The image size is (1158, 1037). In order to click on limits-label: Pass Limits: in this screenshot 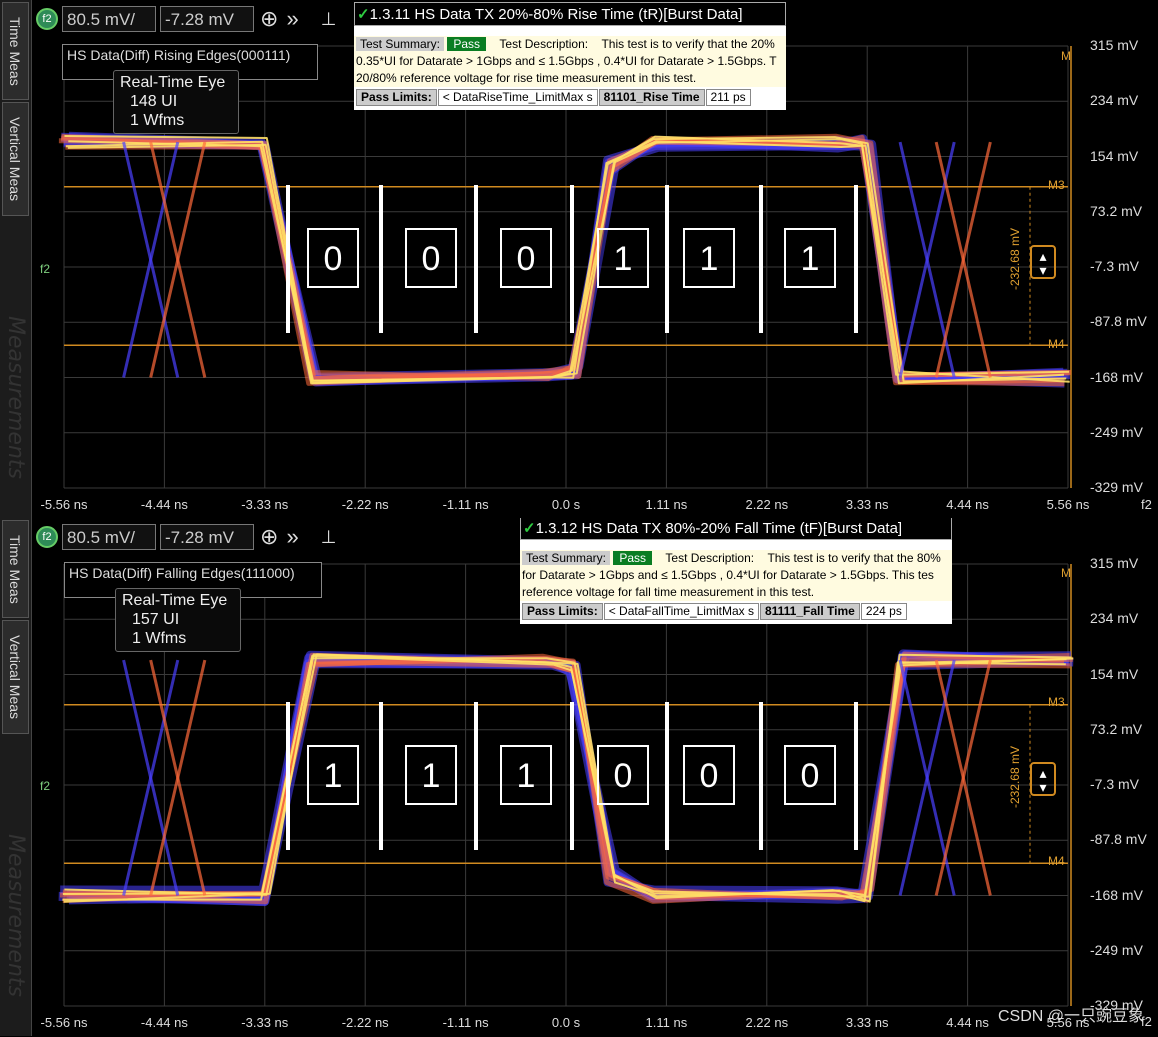, I will do `click(396, 97)`.